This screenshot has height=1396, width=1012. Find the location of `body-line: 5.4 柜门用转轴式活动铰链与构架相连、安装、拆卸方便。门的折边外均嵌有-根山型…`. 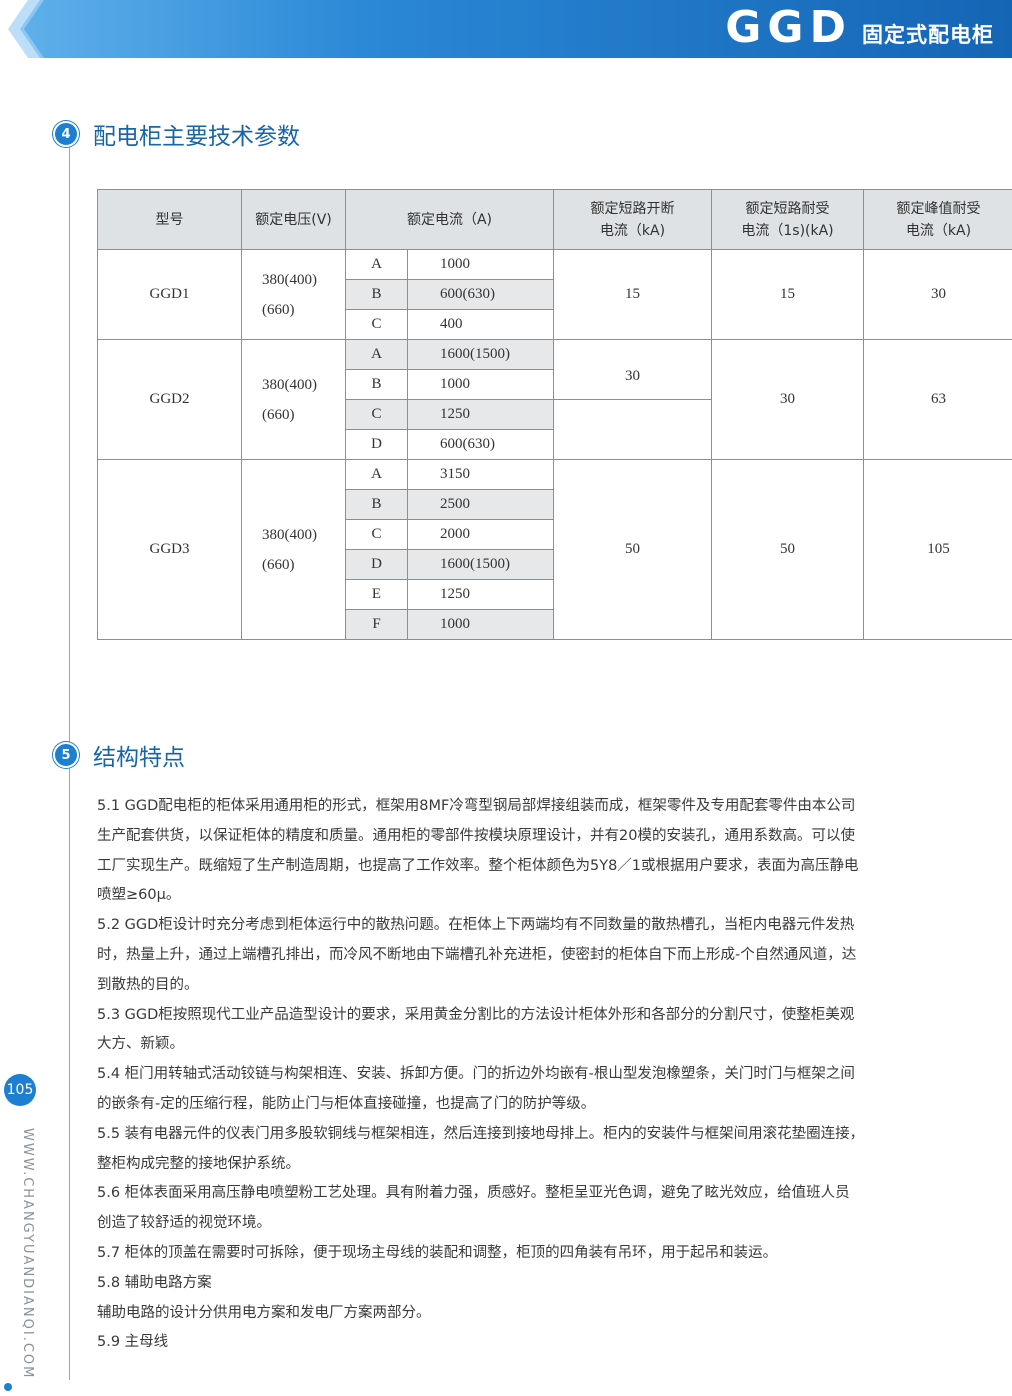

body-line: 5.4 柜门用转轴式活动铰链与构架相连、安装、拆卸方便。门的折边外均嵌有-根山型… is located at coordinates (476, 1074).